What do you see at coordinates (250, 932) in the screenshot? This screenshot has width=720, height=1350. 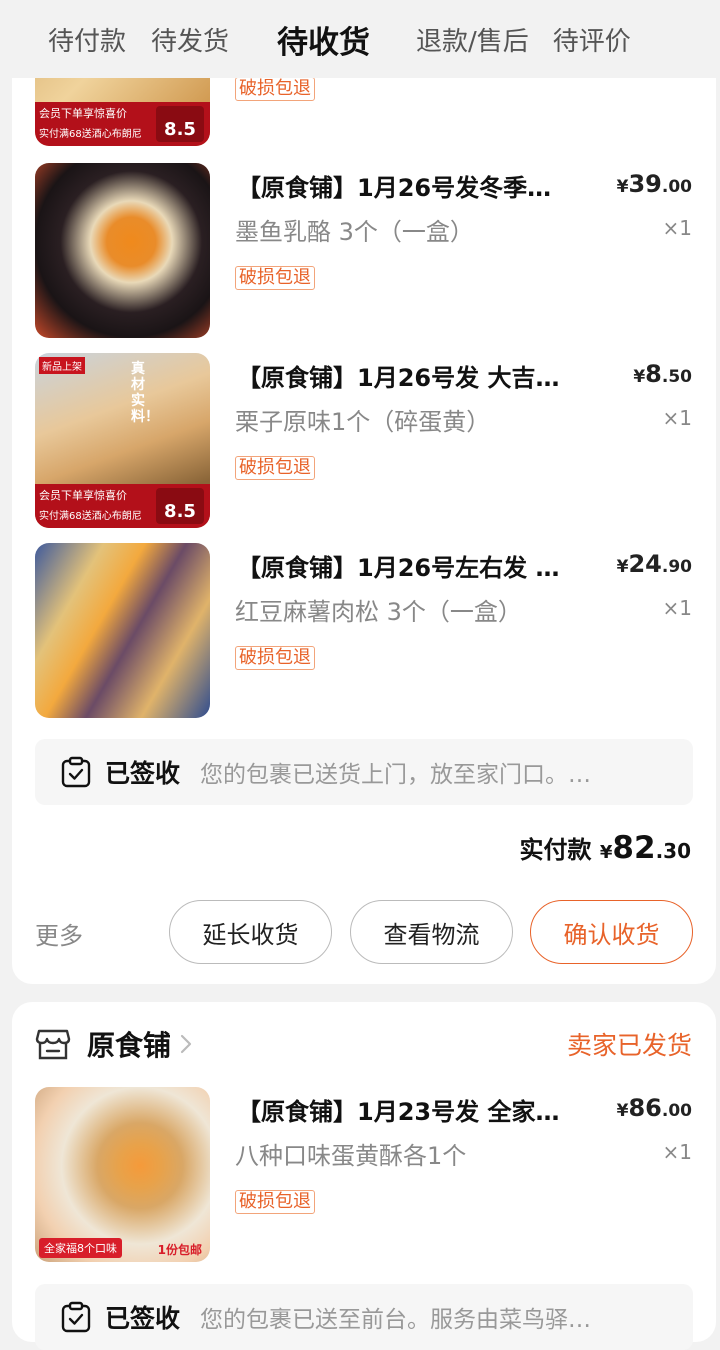 I see `extend-receipt-button: 延长收货` at bounding box center [250, 932].